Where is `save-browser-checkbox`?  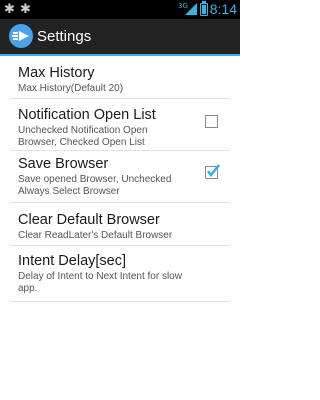 save-browser-checkbox is located at coordinates (212, 171).